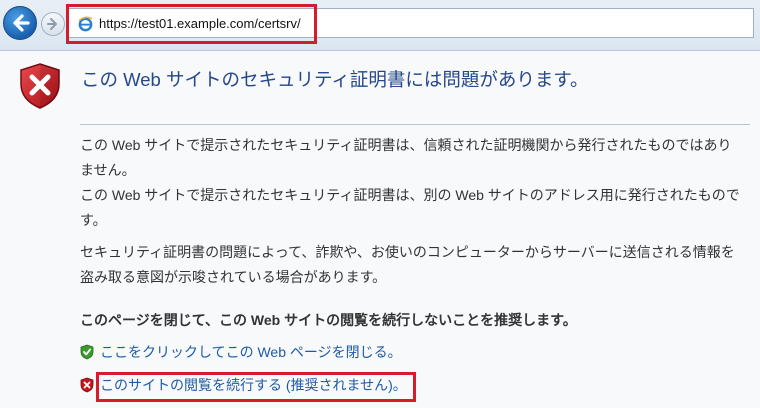 The height and width of the screenshot is (408, 760). Describe the element at coordinates (335, 79) in the screenshot. I see `page-title: この Web サイトのセキュリティ証明書には問題があります。` at that location.